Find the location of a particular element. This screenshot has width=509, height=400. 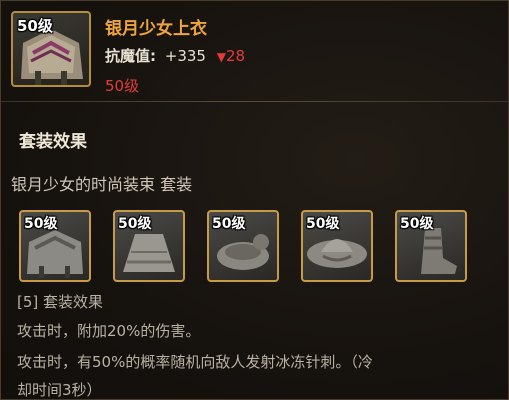

set-effect-header: [5] 套装效果 is located at coordinates (60, 302).